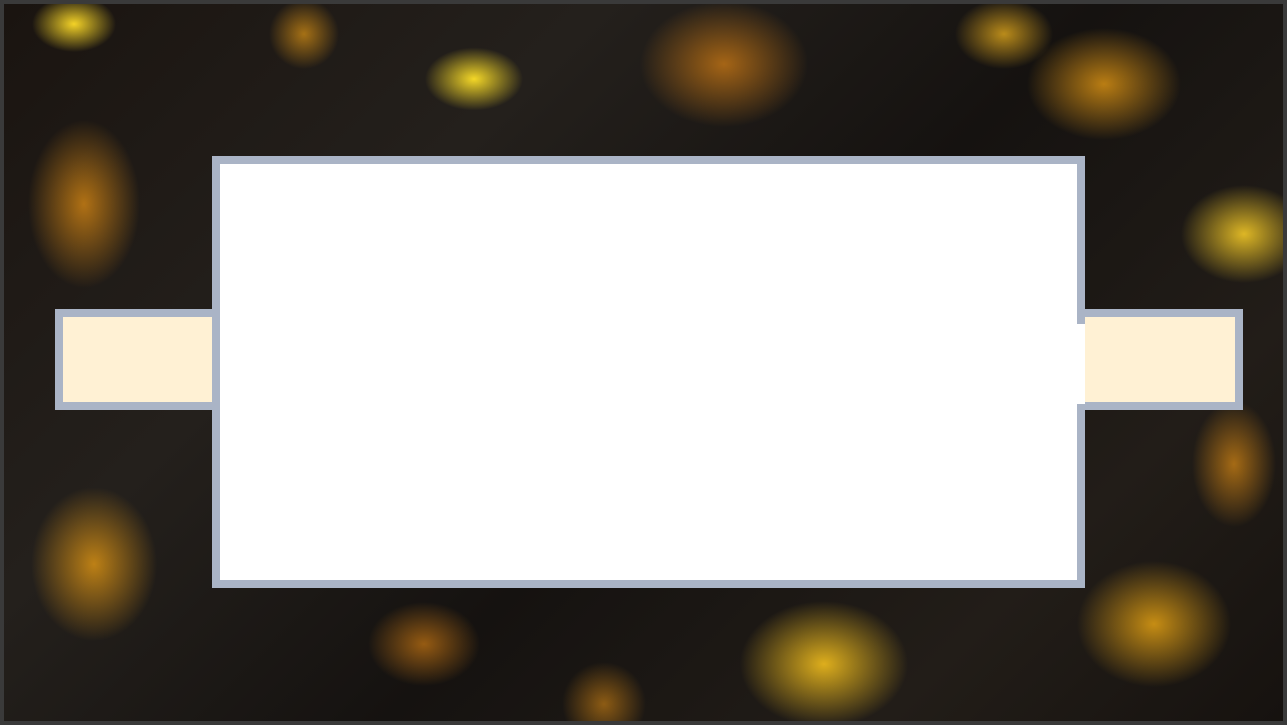 The image size is (1287, 725). I want to click on left-slot-panel, so click(140, 359).